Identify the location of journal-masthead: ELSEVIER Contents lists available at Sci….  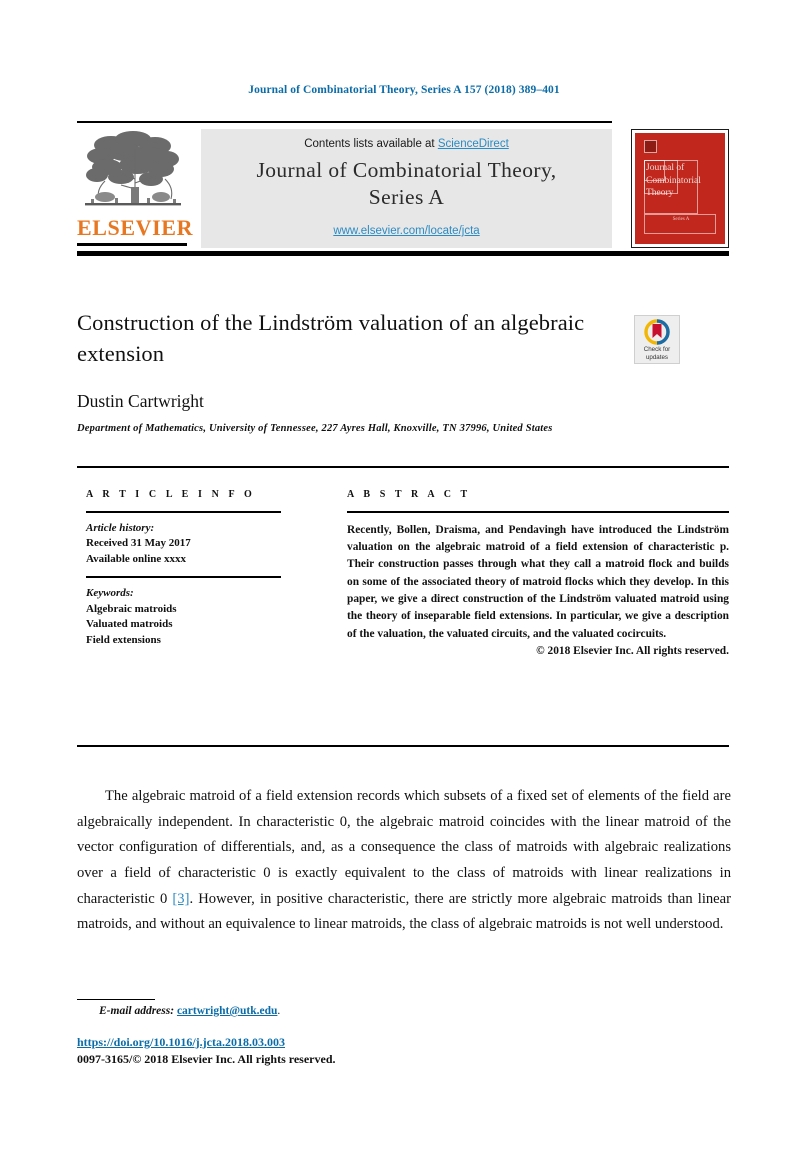
(403, 191).